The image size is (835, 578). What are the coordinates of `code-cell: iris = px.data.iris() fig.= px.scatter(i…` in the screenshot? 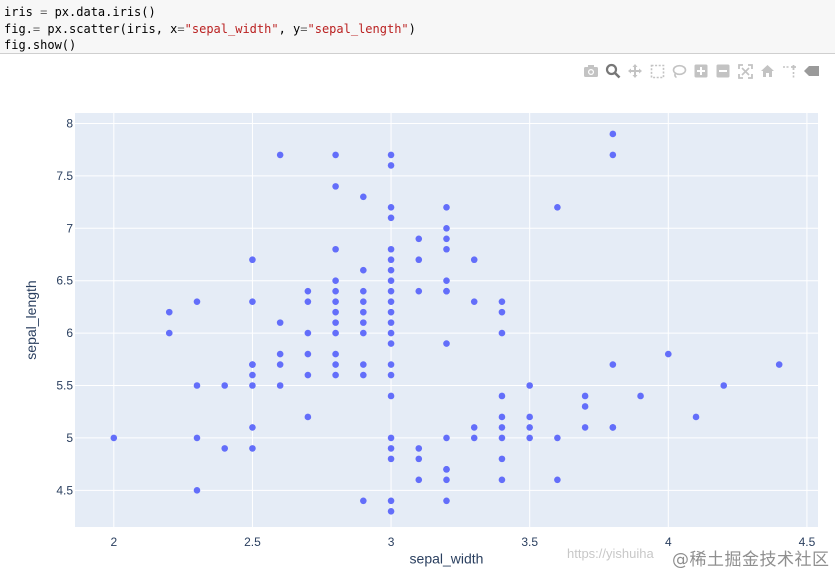 It's located at (417, 27).